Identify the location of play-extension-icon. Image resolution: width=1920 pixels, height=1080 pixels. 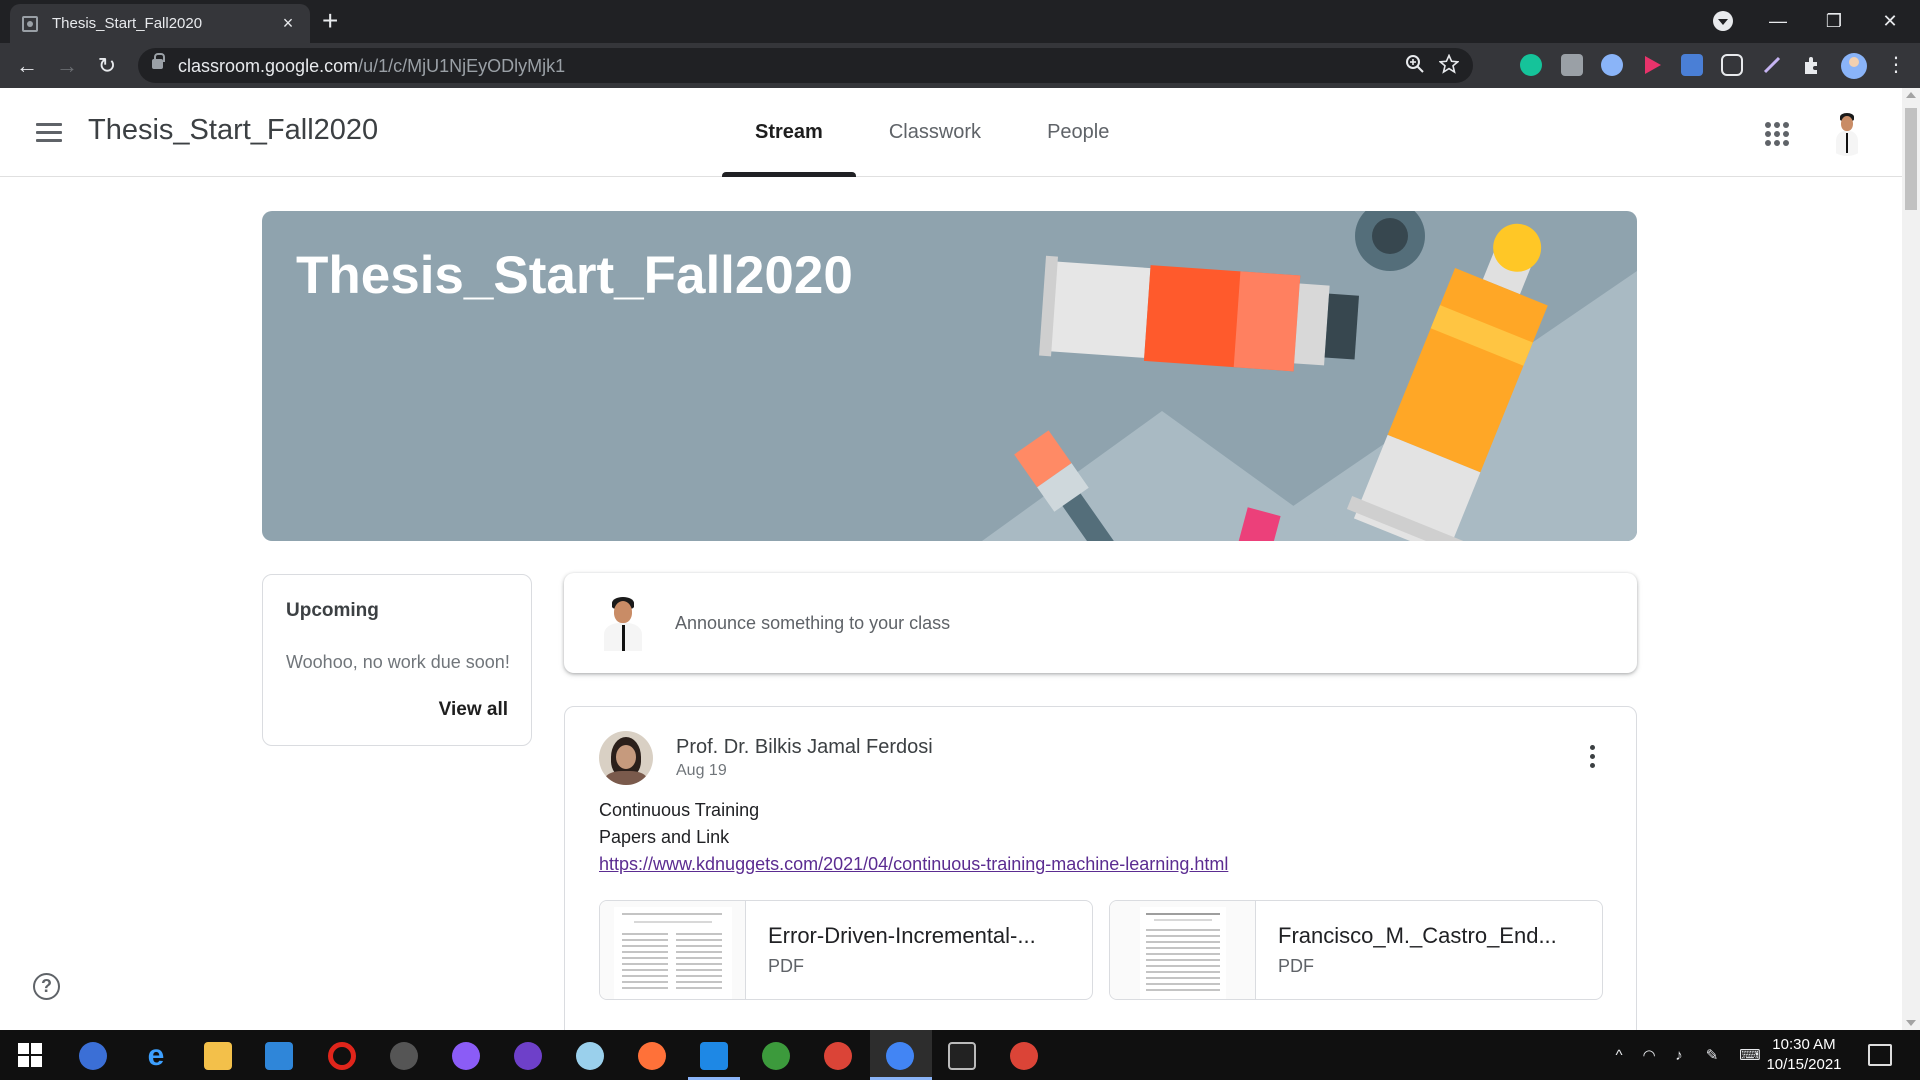
(1652, 65).